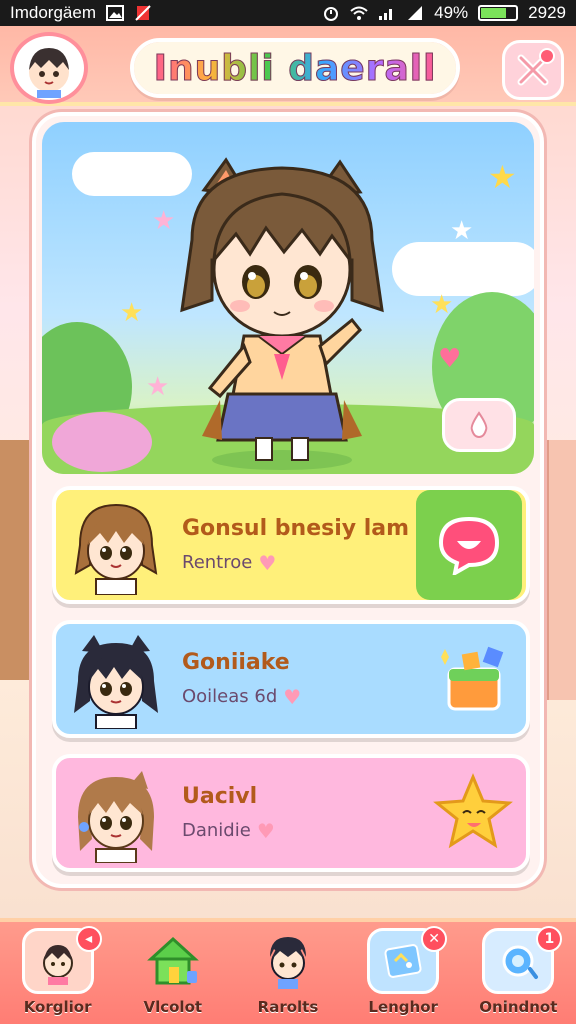 This screenshot has height=1024, width=576. I want to click on character-card: Gonsul bnesiy lam Rentroe ♥, so click(291, 545).